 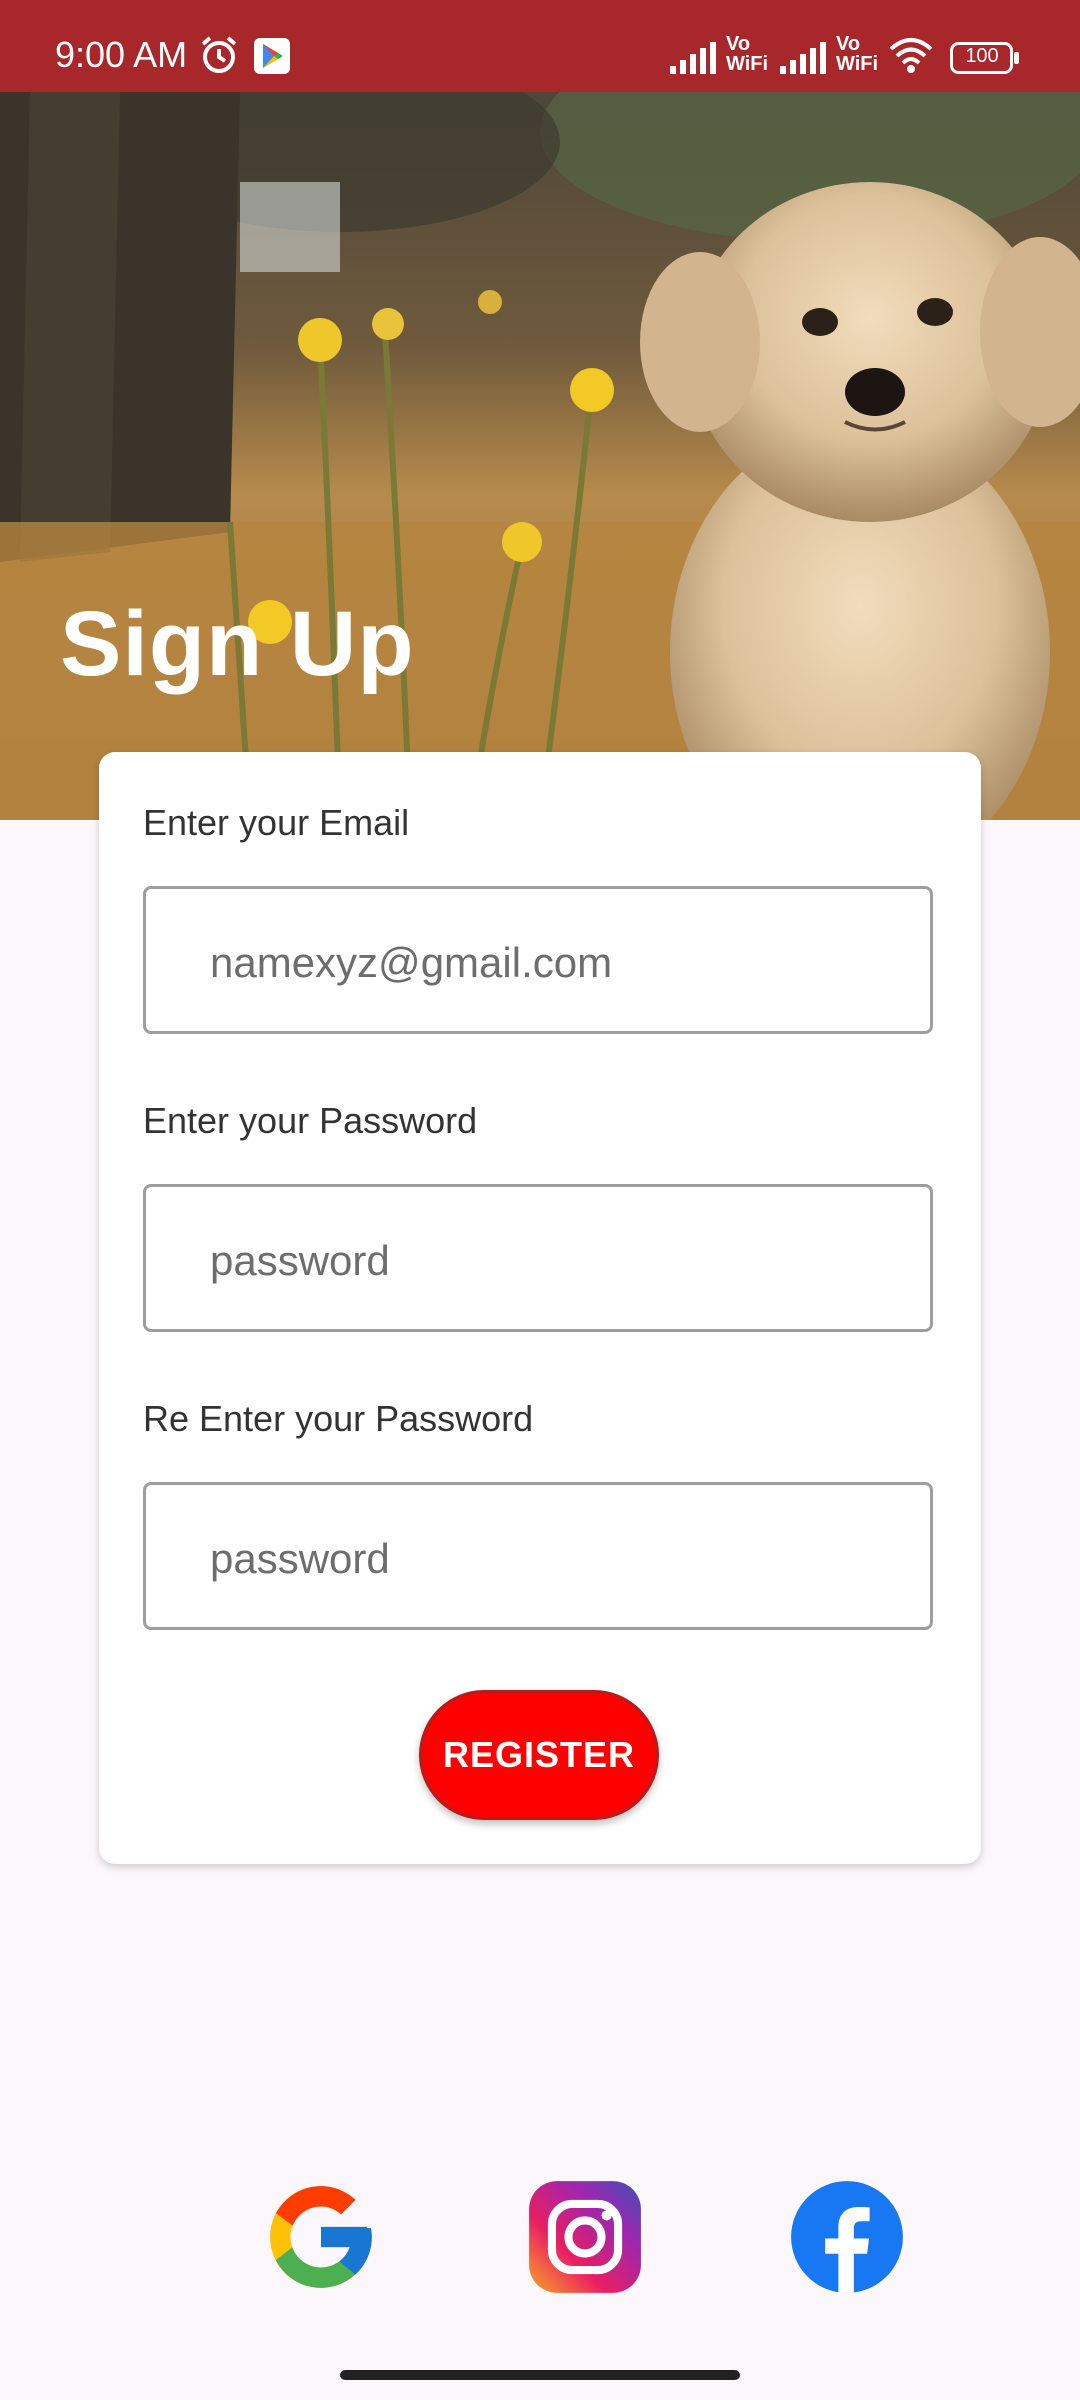 I want to click on status-bar: 9:00 AM Vo WiFi Vo WiFi 100, so click(x=540, y=46).